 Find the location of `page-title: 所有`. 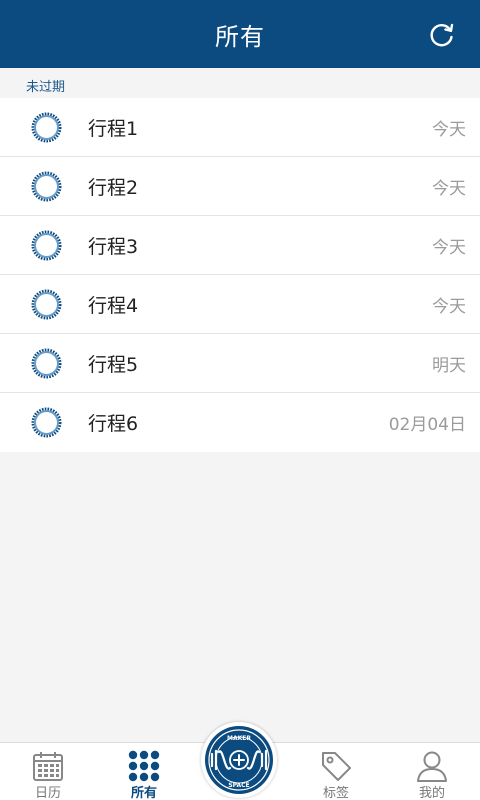

page-title: 所有 is located at coordinates (240, 36).